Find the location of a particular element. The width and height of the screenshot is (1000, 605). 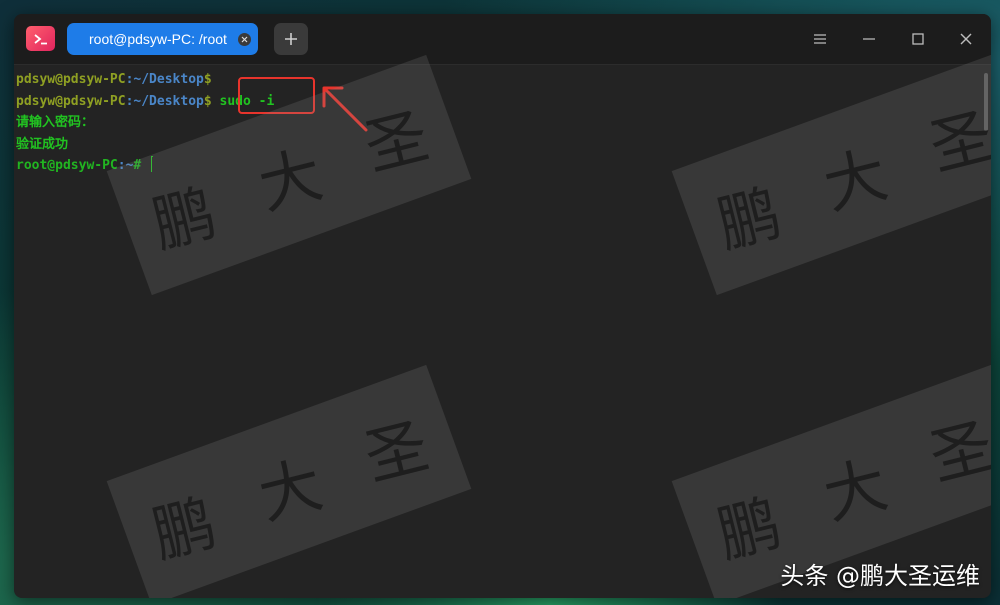

terminal-line: root@pdsyw-PC:~# is located at coordinates (503, 166).